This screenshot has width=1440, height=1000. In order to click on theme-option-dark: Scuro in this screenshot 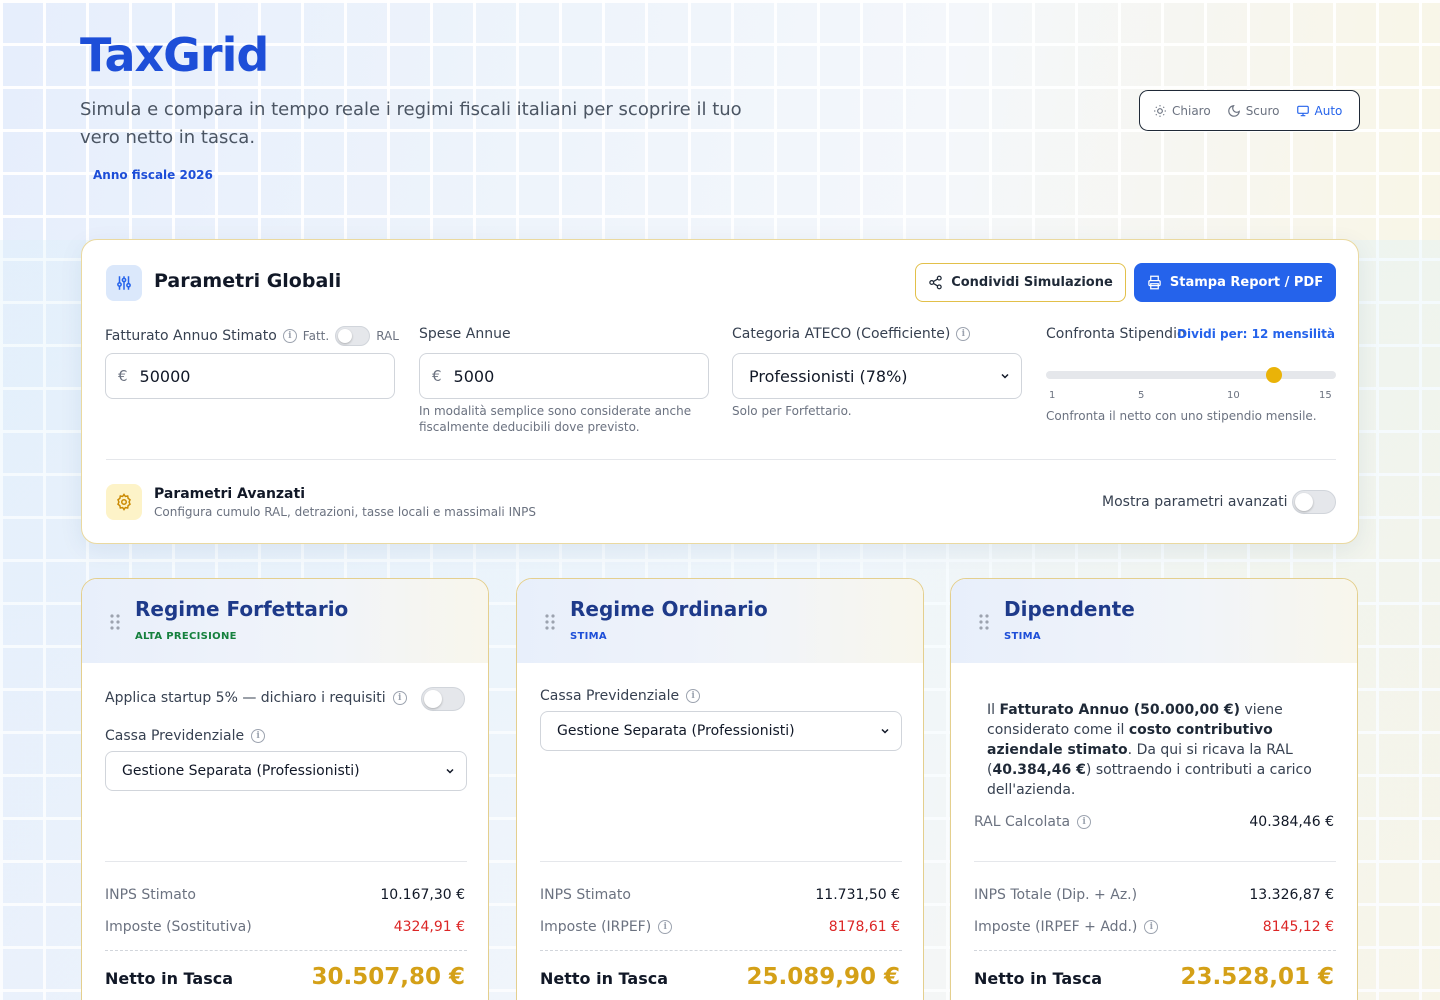, I will do `click(1253, 111)`.